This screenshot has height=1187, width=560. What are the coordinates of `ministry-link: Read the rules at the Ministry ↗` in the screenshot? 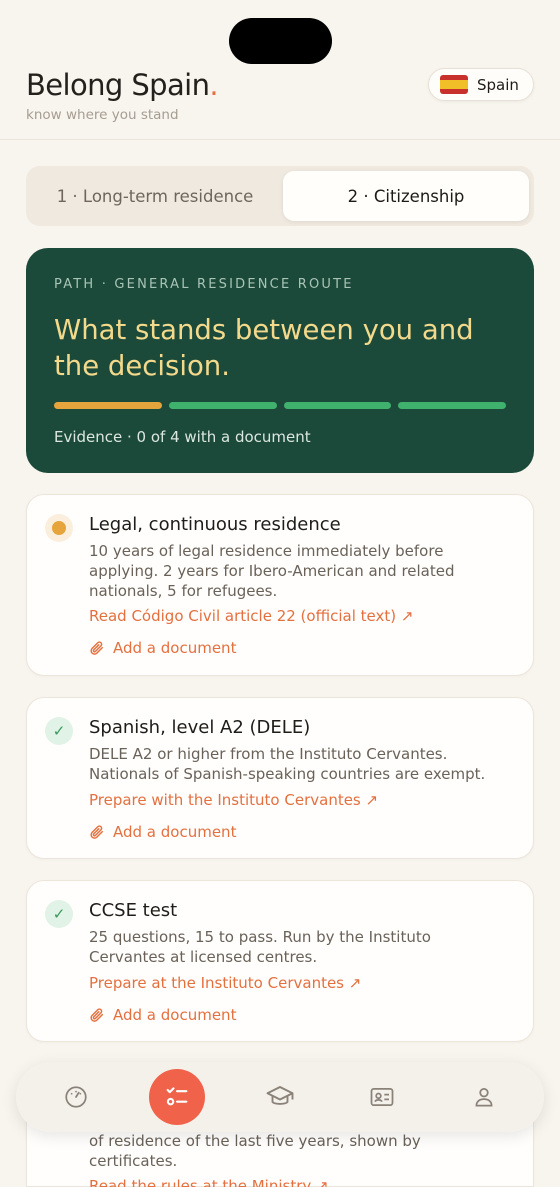 It's located at (209, 1182).